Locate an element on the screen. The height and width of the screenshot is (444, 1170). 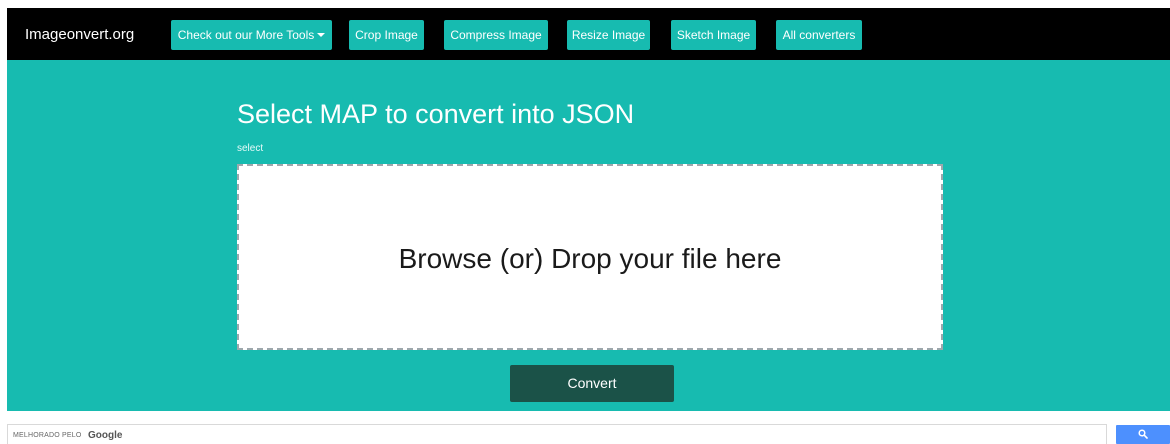
more-tools-label: Check out our More Tools is located at coordinates (246, 35).